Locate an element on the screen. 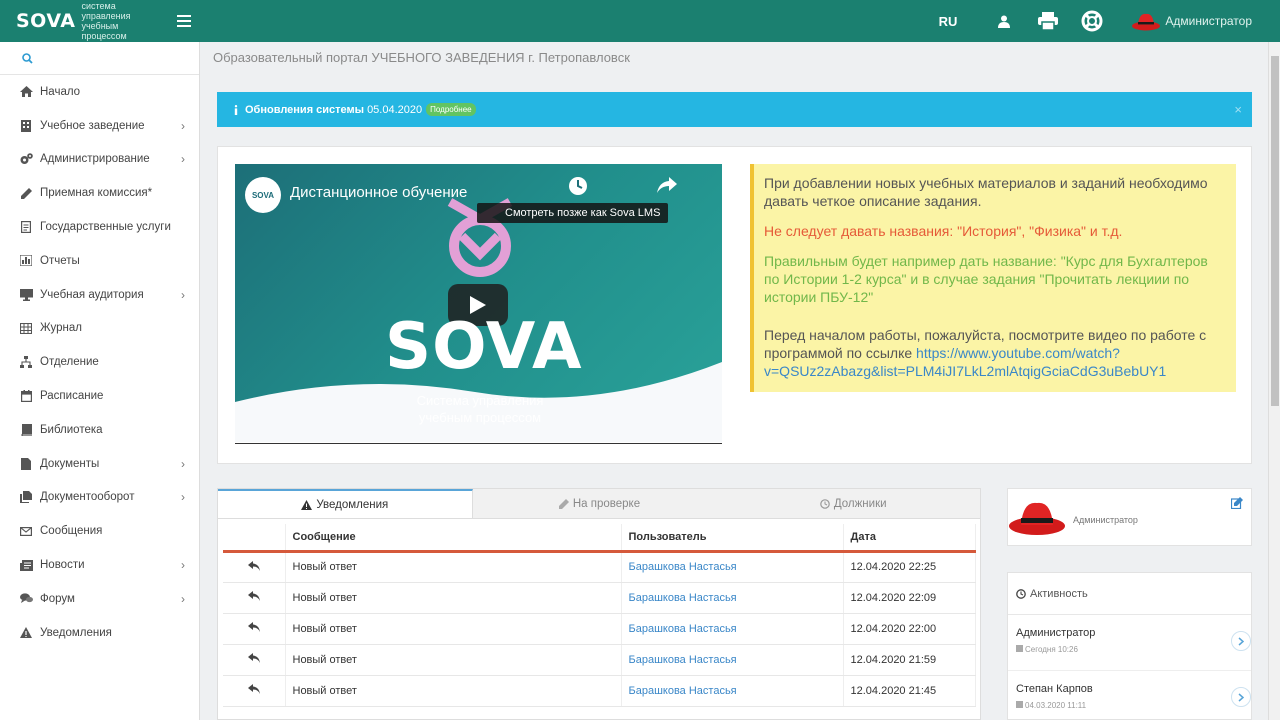 The image size is (1280, 720). calendar-icon is located at coordinates (1019, 704).